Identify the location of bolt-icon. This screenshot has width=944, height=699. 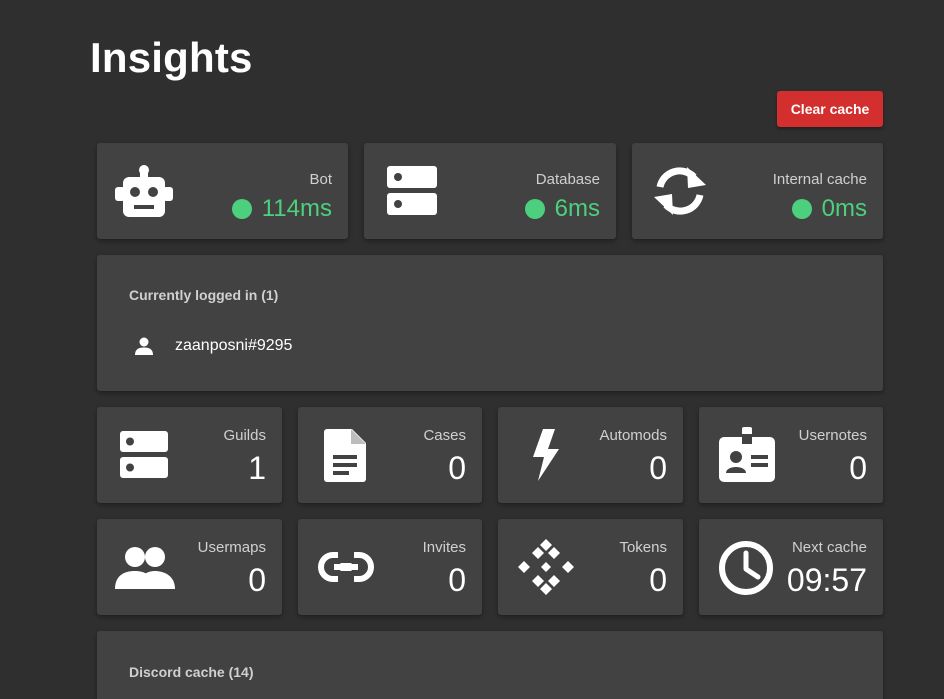
(546, 455).